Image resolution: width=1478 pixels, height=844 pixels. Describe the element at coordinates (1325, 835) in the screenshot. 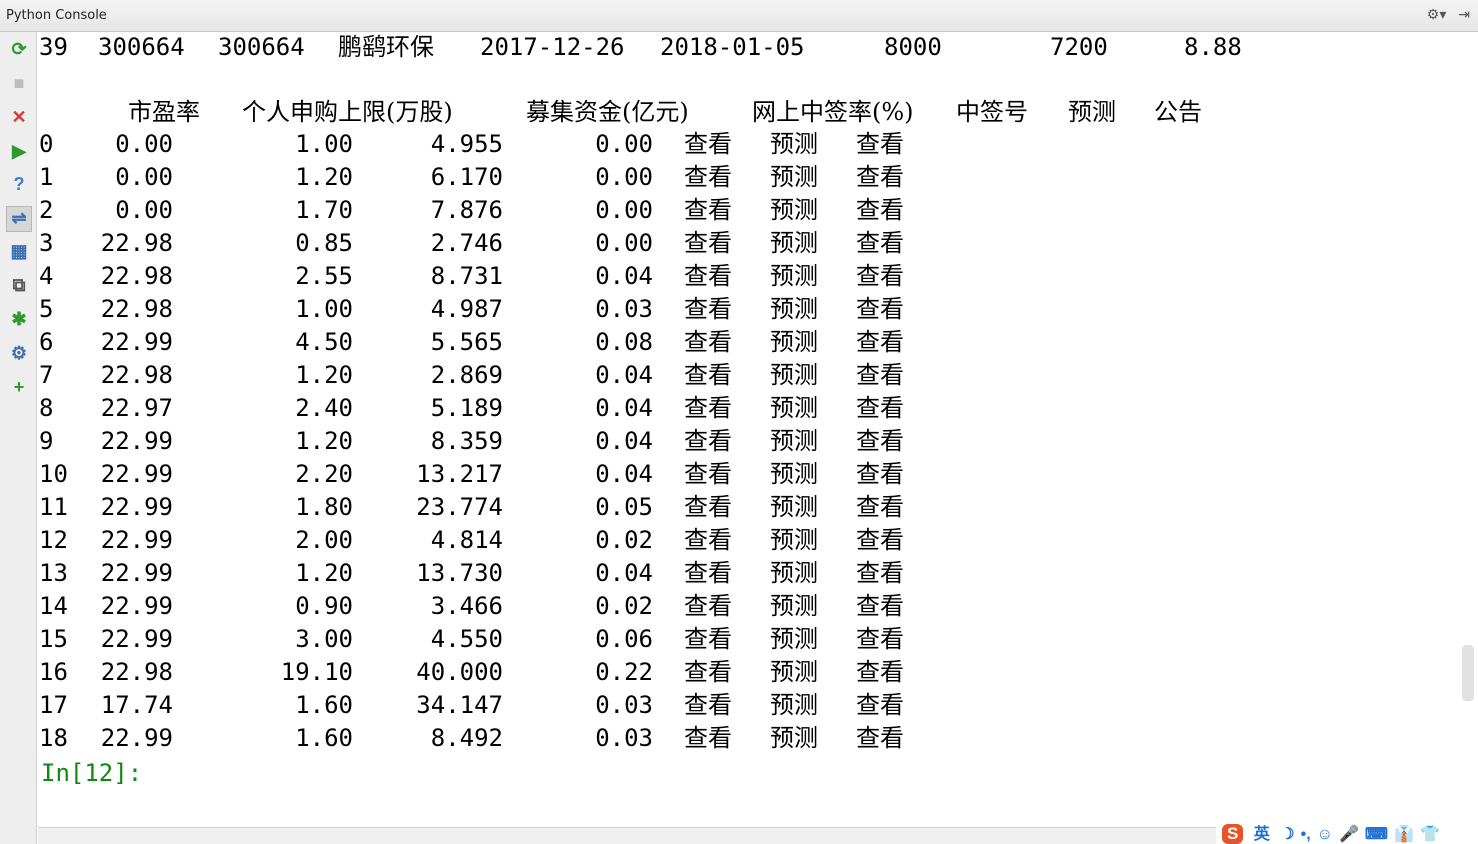

I see `emoji-icon: ☺` at that location.